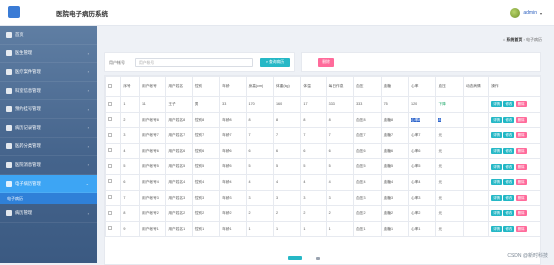  I want to click on user-menu: admin ▾, so click(526, 13).